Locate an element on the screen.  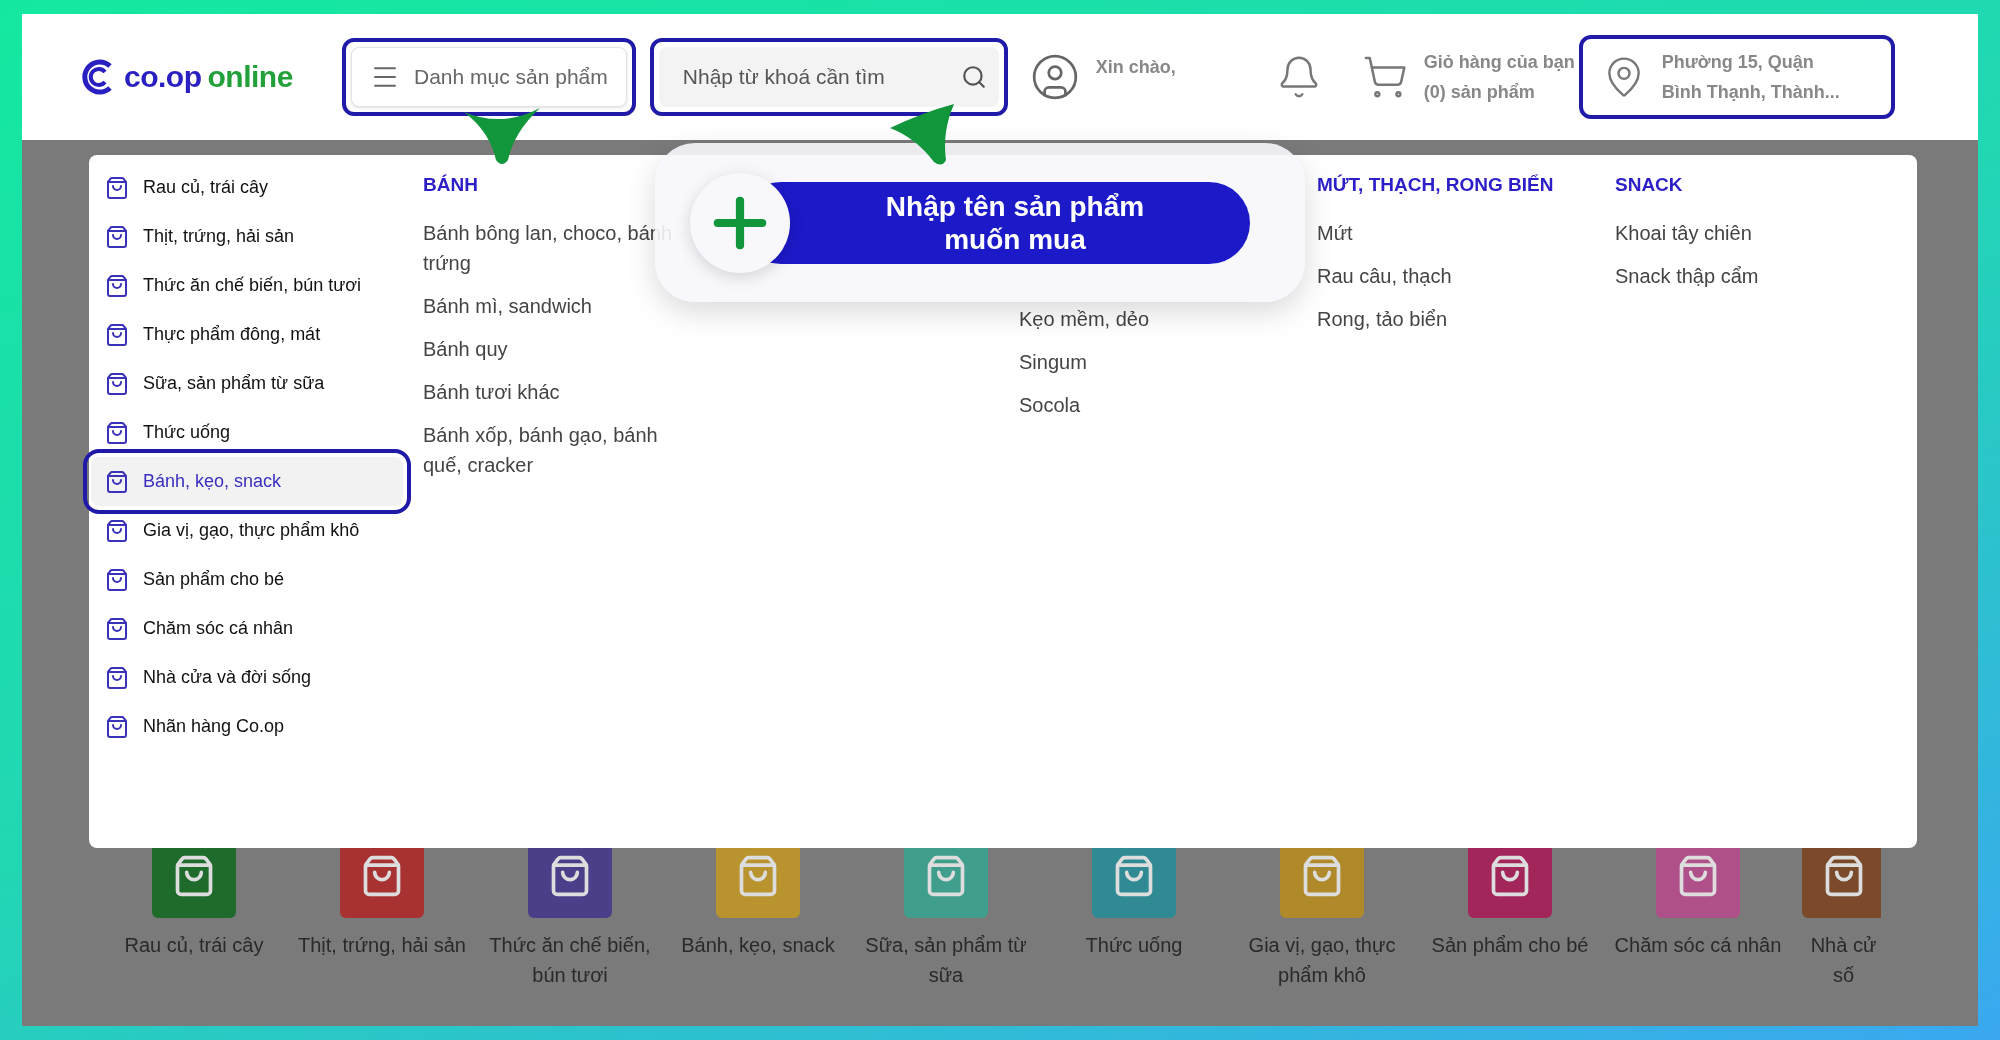
subcategory-link: Singum is located at coordinates (1053, 362).